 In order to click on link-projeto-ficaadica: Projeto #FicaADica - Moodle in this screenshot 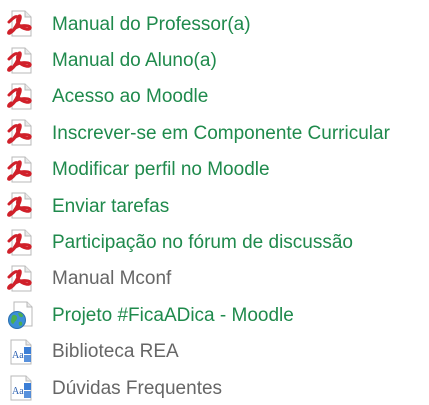, I will do `click(173, 315)`.